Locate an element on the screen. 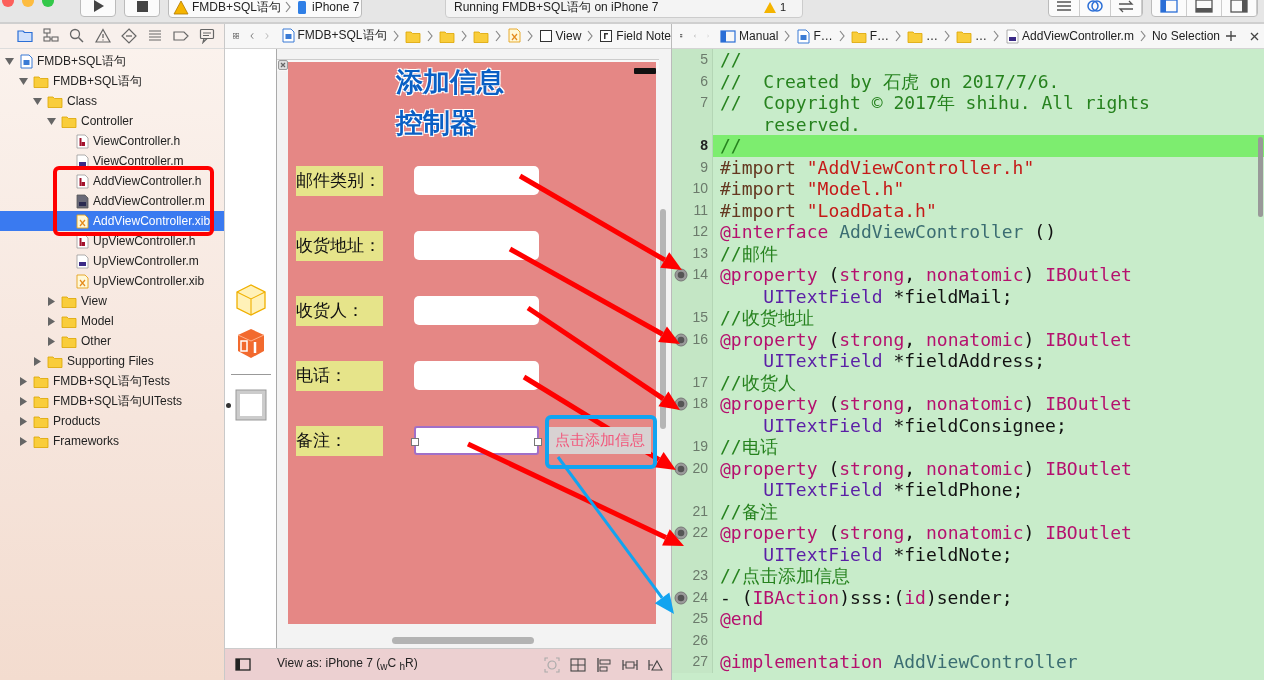 This screenshot has width=1264, height=680. tree-item: AddViewController.m is located at coordinates (112, 201).